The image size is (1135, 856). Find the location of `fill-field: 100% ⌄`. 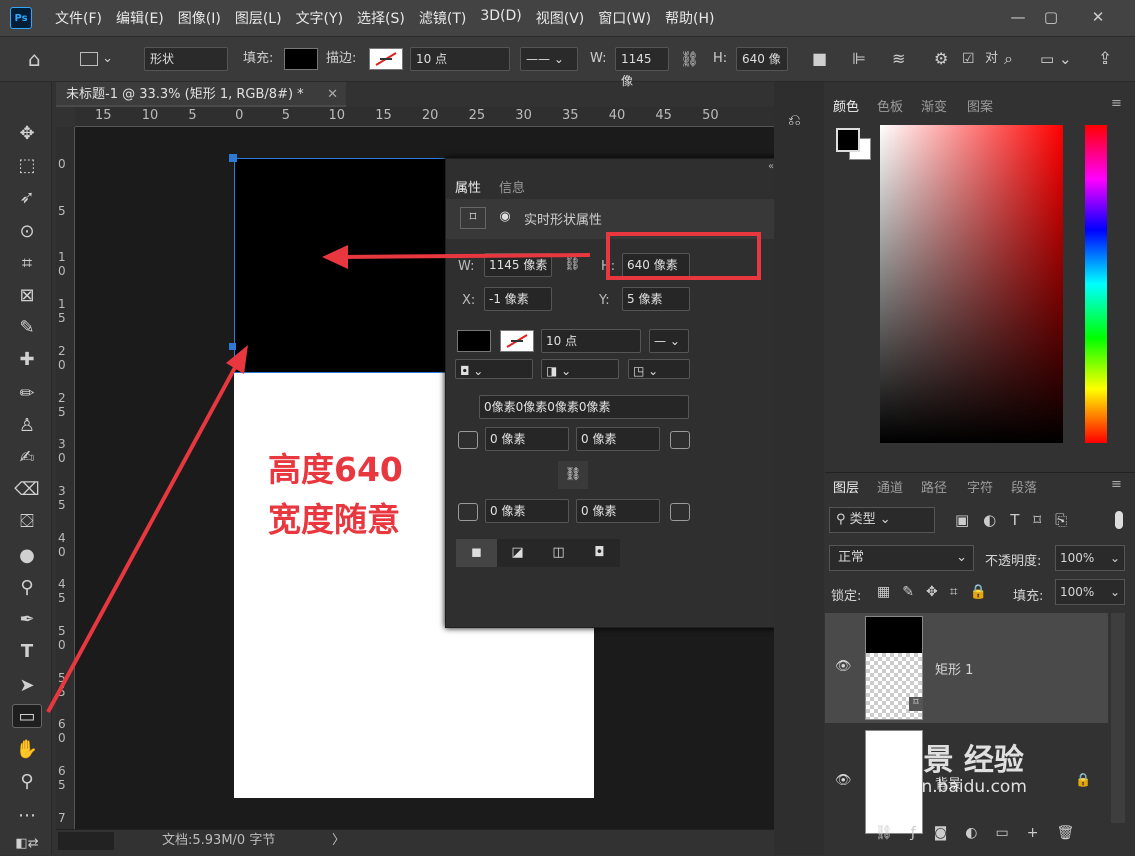

fill-field: 100% ⌄ is located at coordinates (1090, 592).